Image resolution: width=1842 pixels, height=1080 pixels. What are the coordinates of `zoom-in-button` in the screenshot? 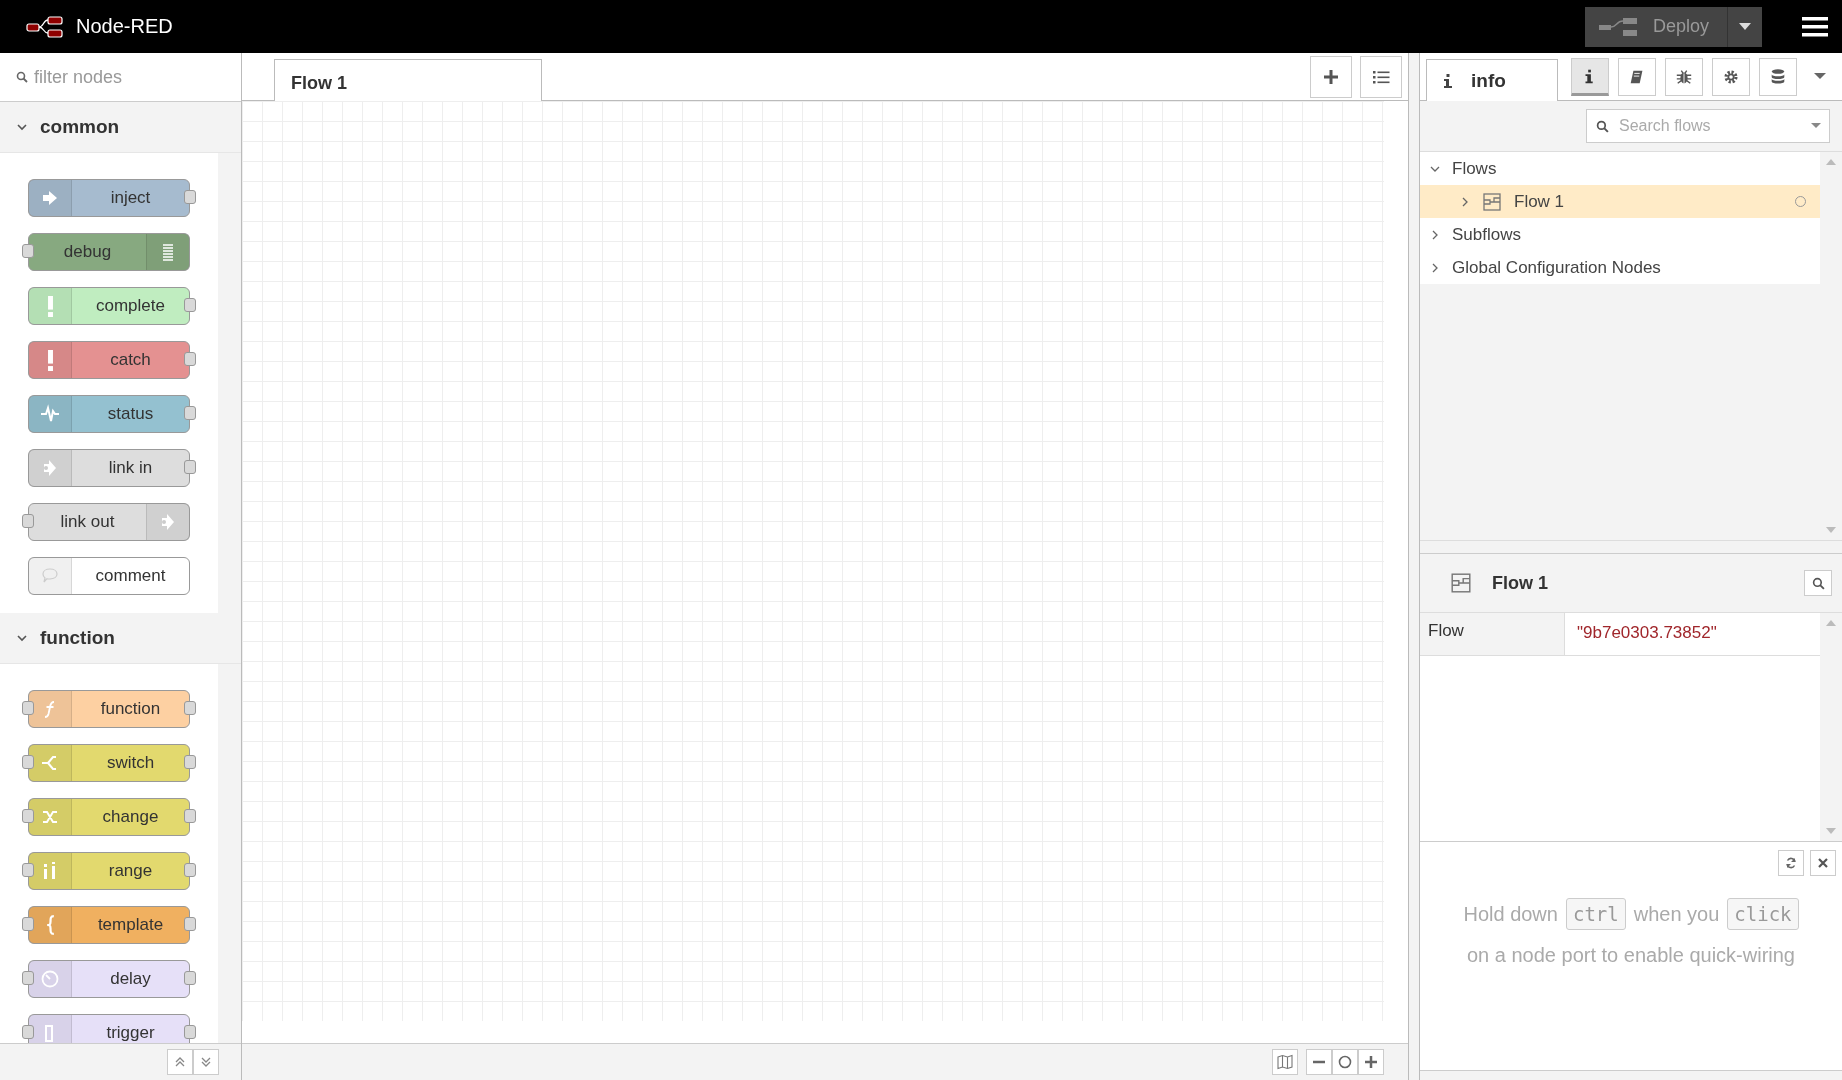 It's located at (1371, 1062).